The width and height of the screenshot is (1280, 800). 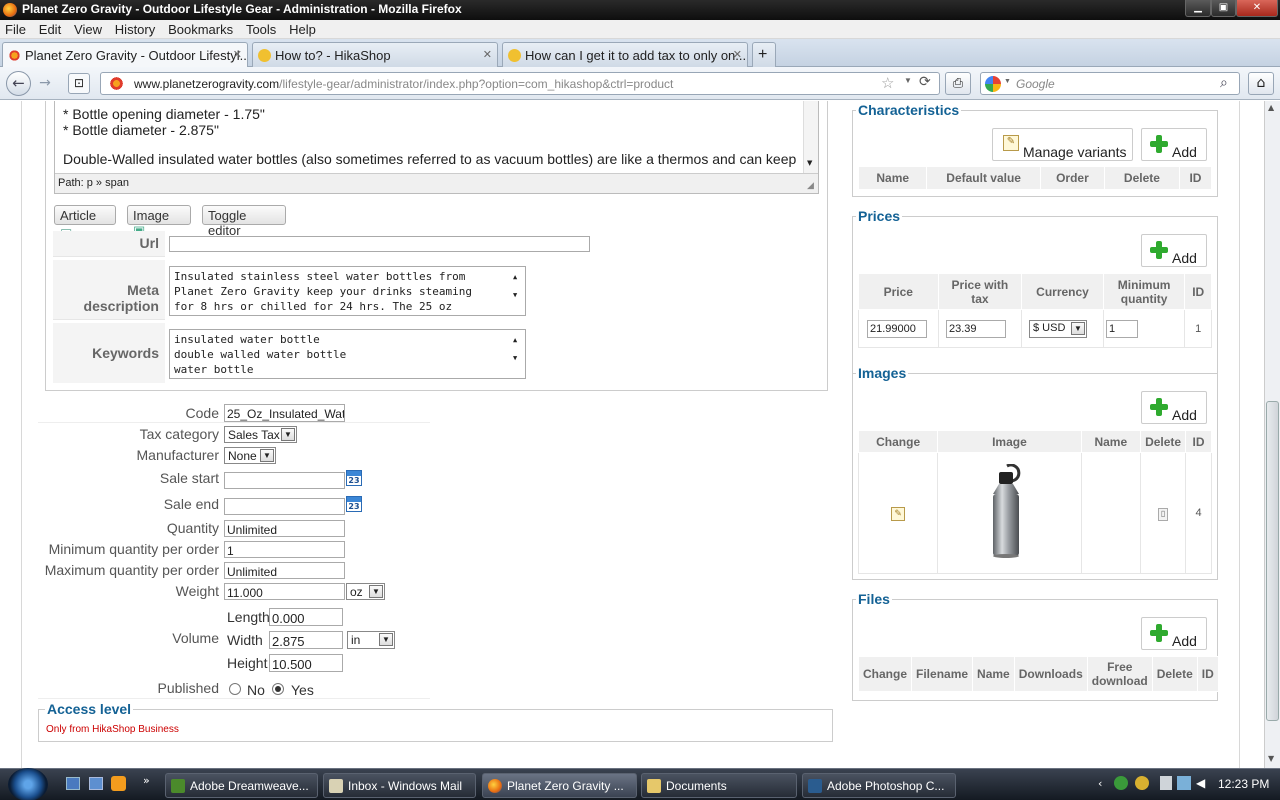 I want to click on taskbar-documents: Documents, so click(x=719, y=785).